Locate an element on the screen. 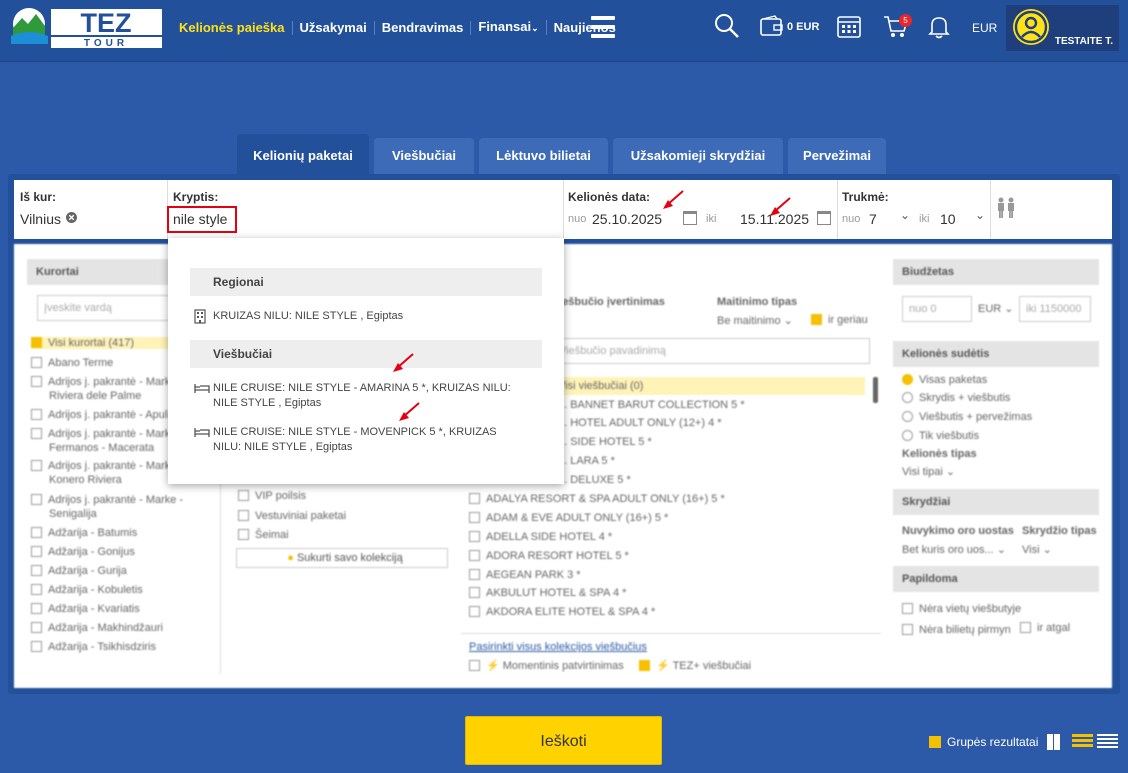 Image resolution: width=1128 pixels, height=773 pixels. list-item-label: Adžarija - Kobuletis is located at coordinates (95, 590).